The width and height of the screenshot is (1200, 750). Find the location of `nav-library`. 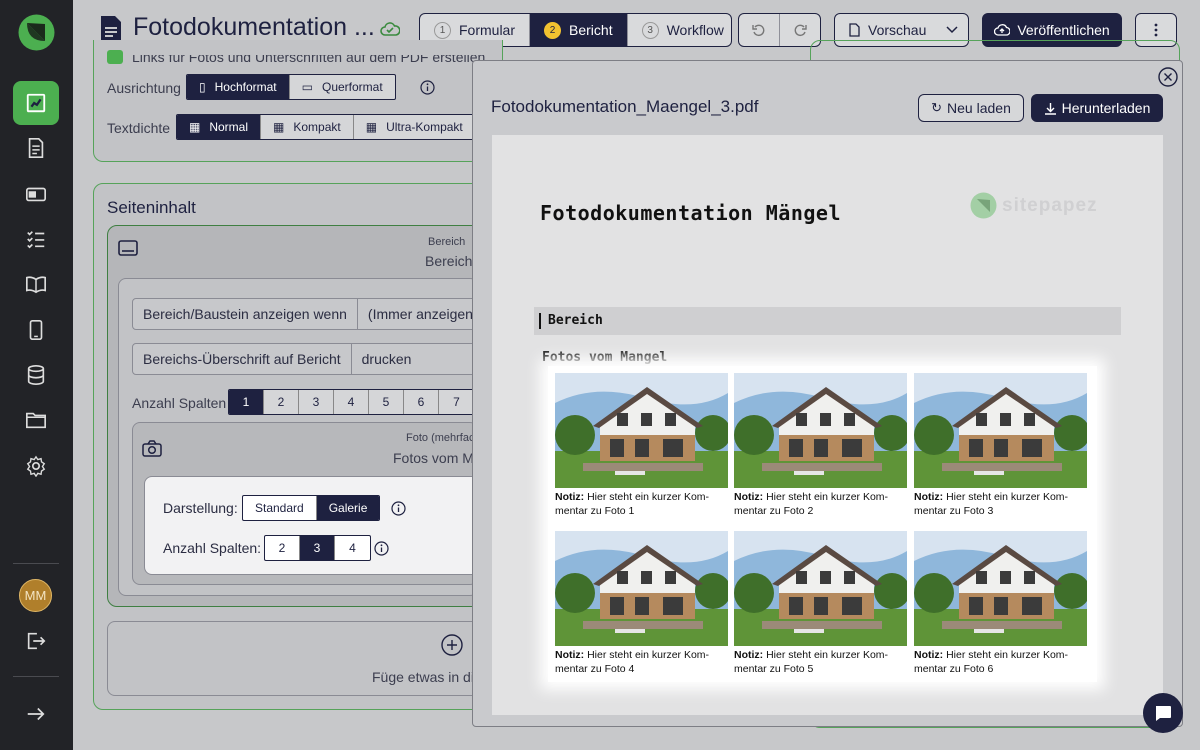

nav-library is located at coordinates (36, 284).